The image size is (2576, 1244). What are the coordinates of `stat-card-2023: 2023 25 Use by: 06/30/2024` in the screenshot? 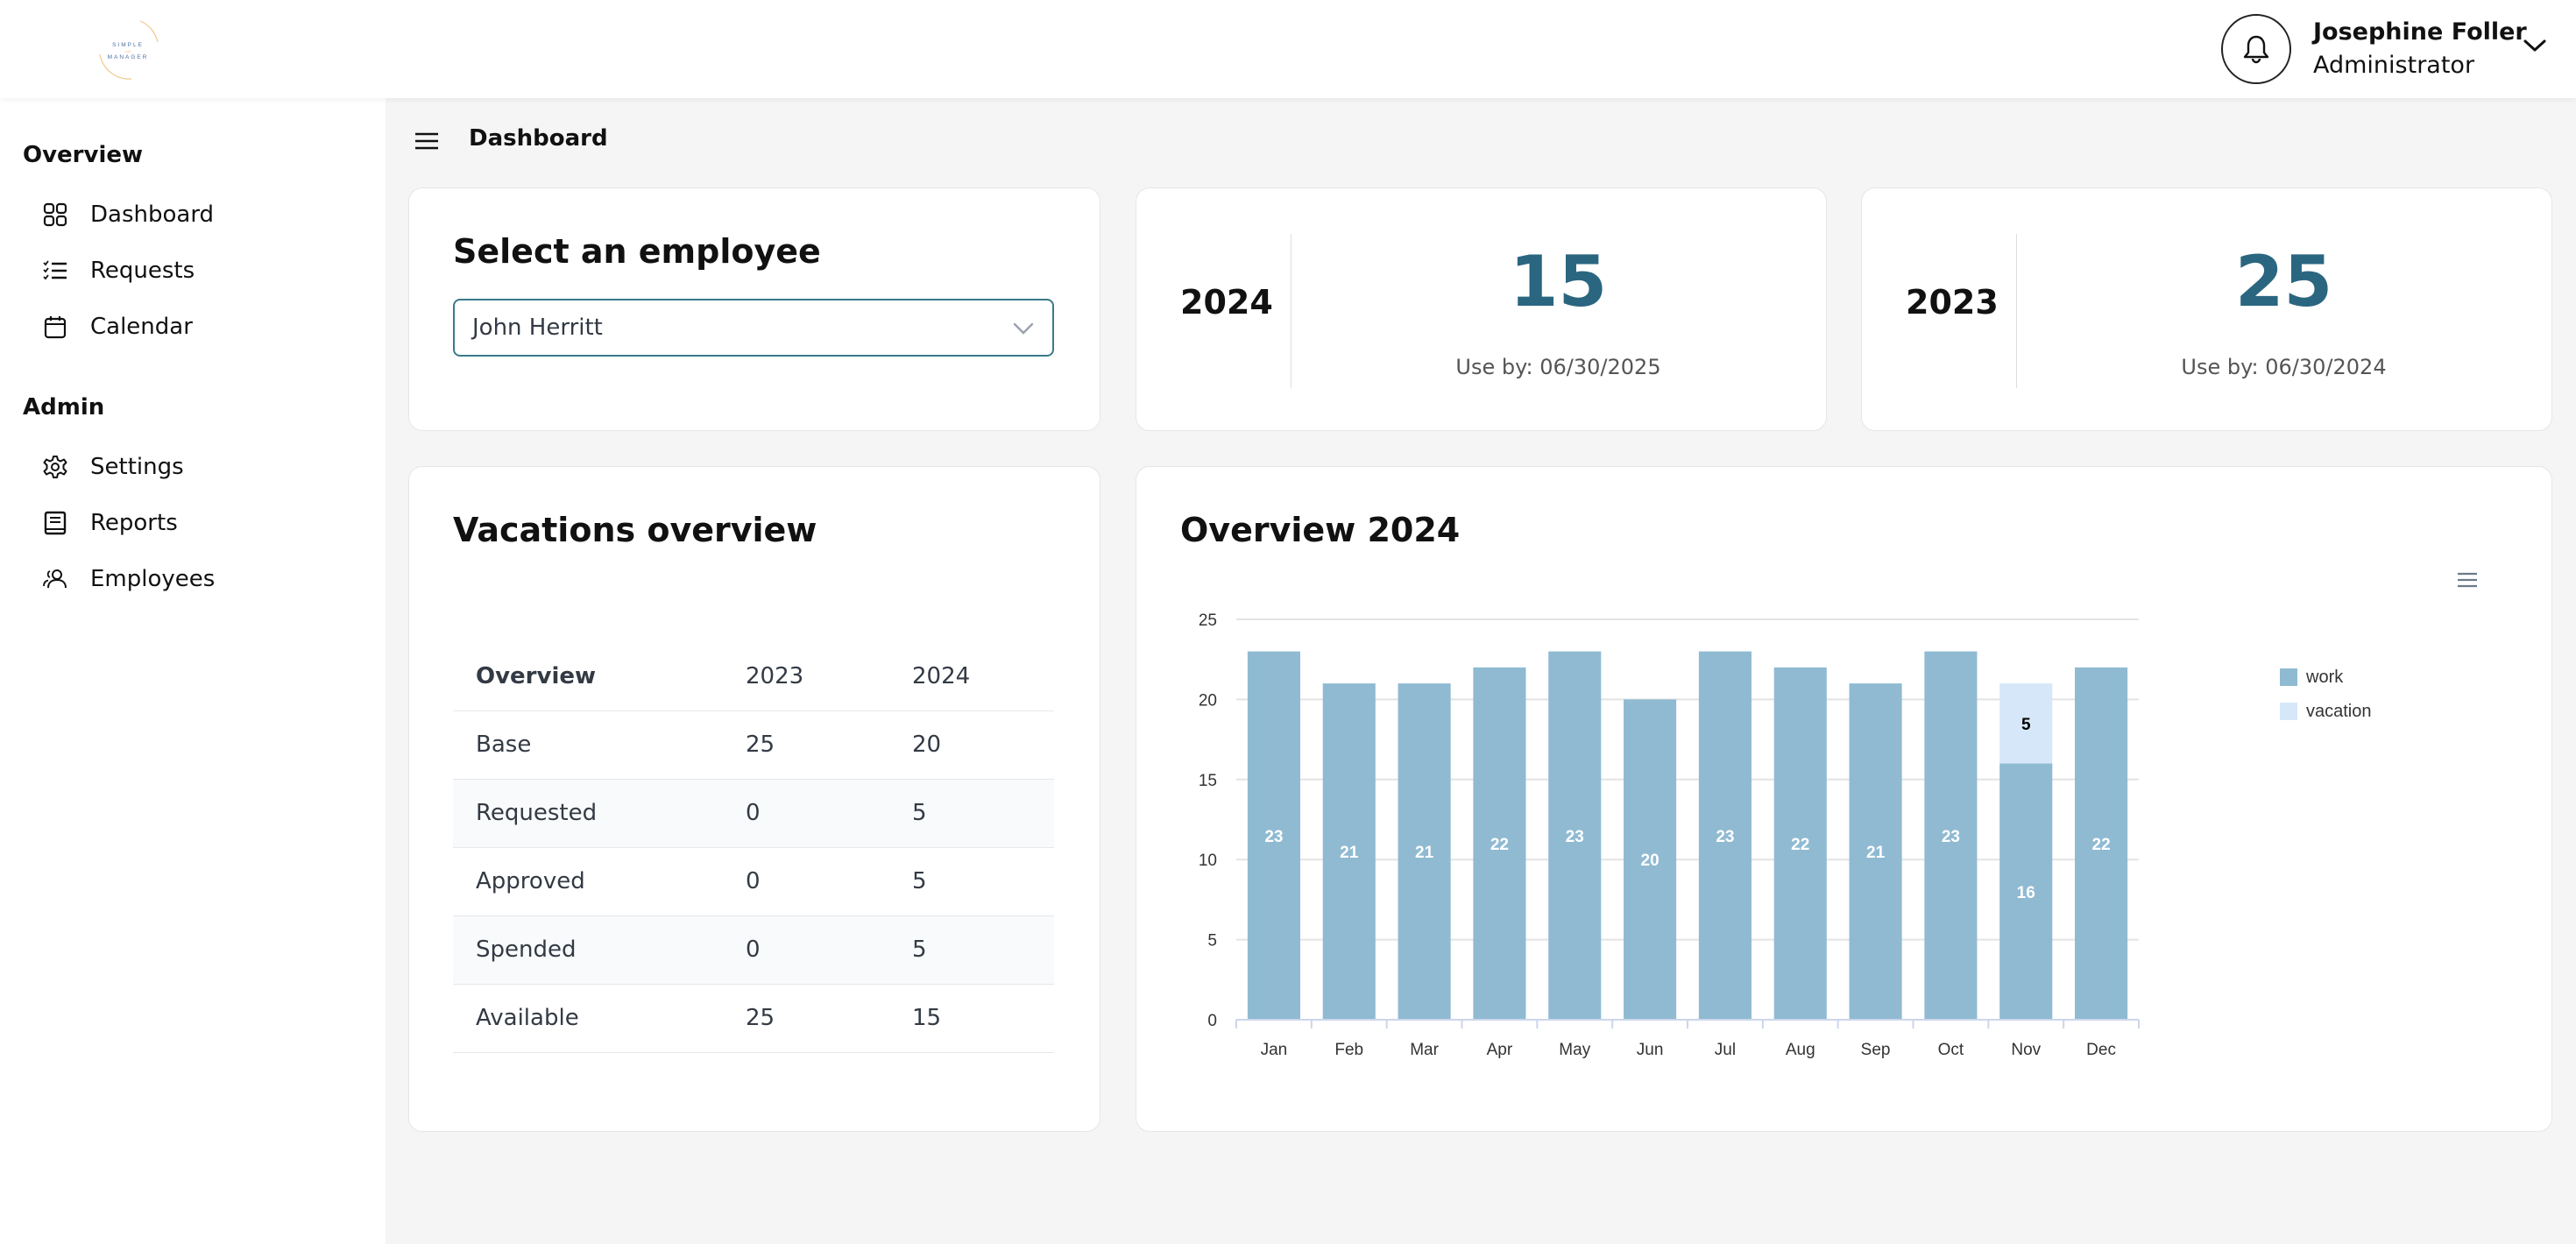 It's located at (2206, 309).